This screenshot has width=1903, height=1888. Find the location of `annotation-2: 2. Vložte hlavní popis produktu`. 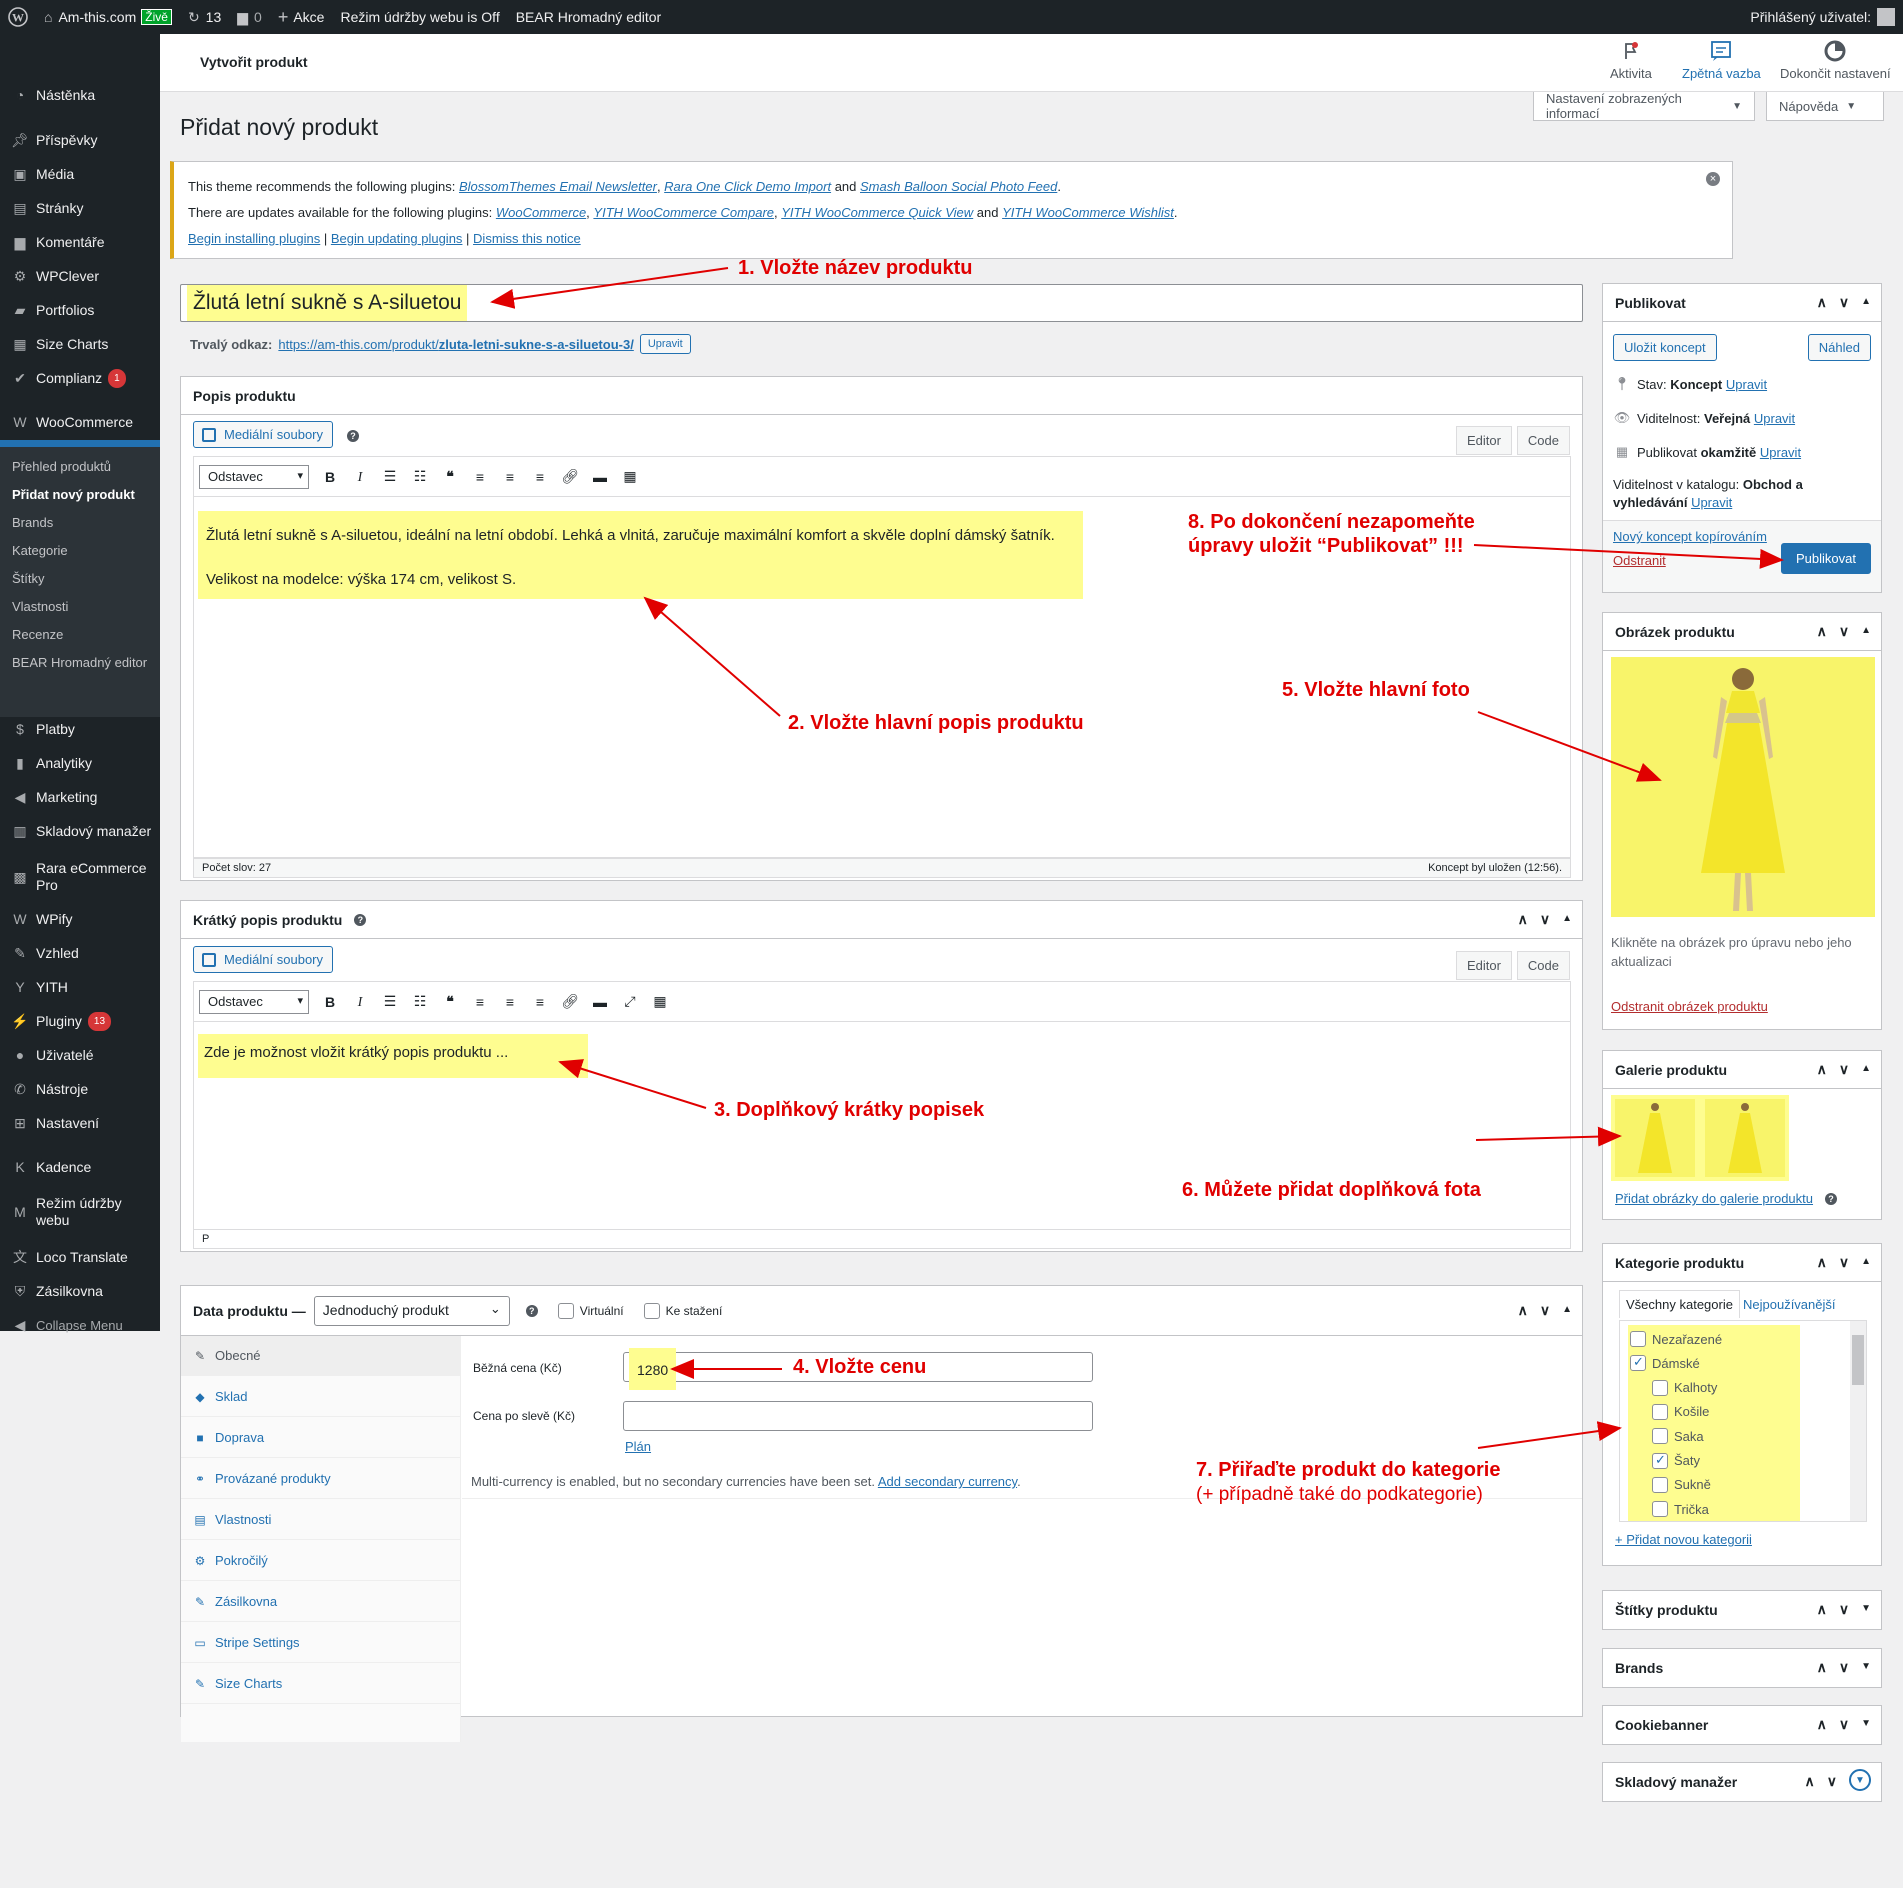

annotation-2: 2. Vložte hlavní popis produktu is located at coordinates (936, 723).